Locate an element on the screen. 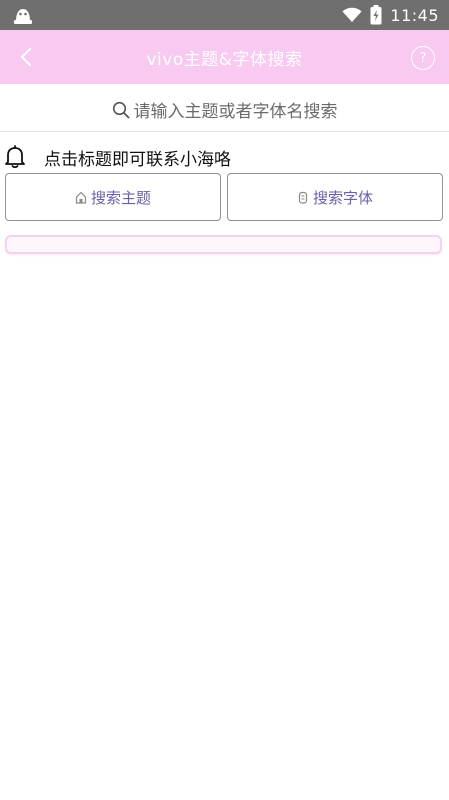 The image size is (449, 800). back-button is located at coordinates (26, 57).